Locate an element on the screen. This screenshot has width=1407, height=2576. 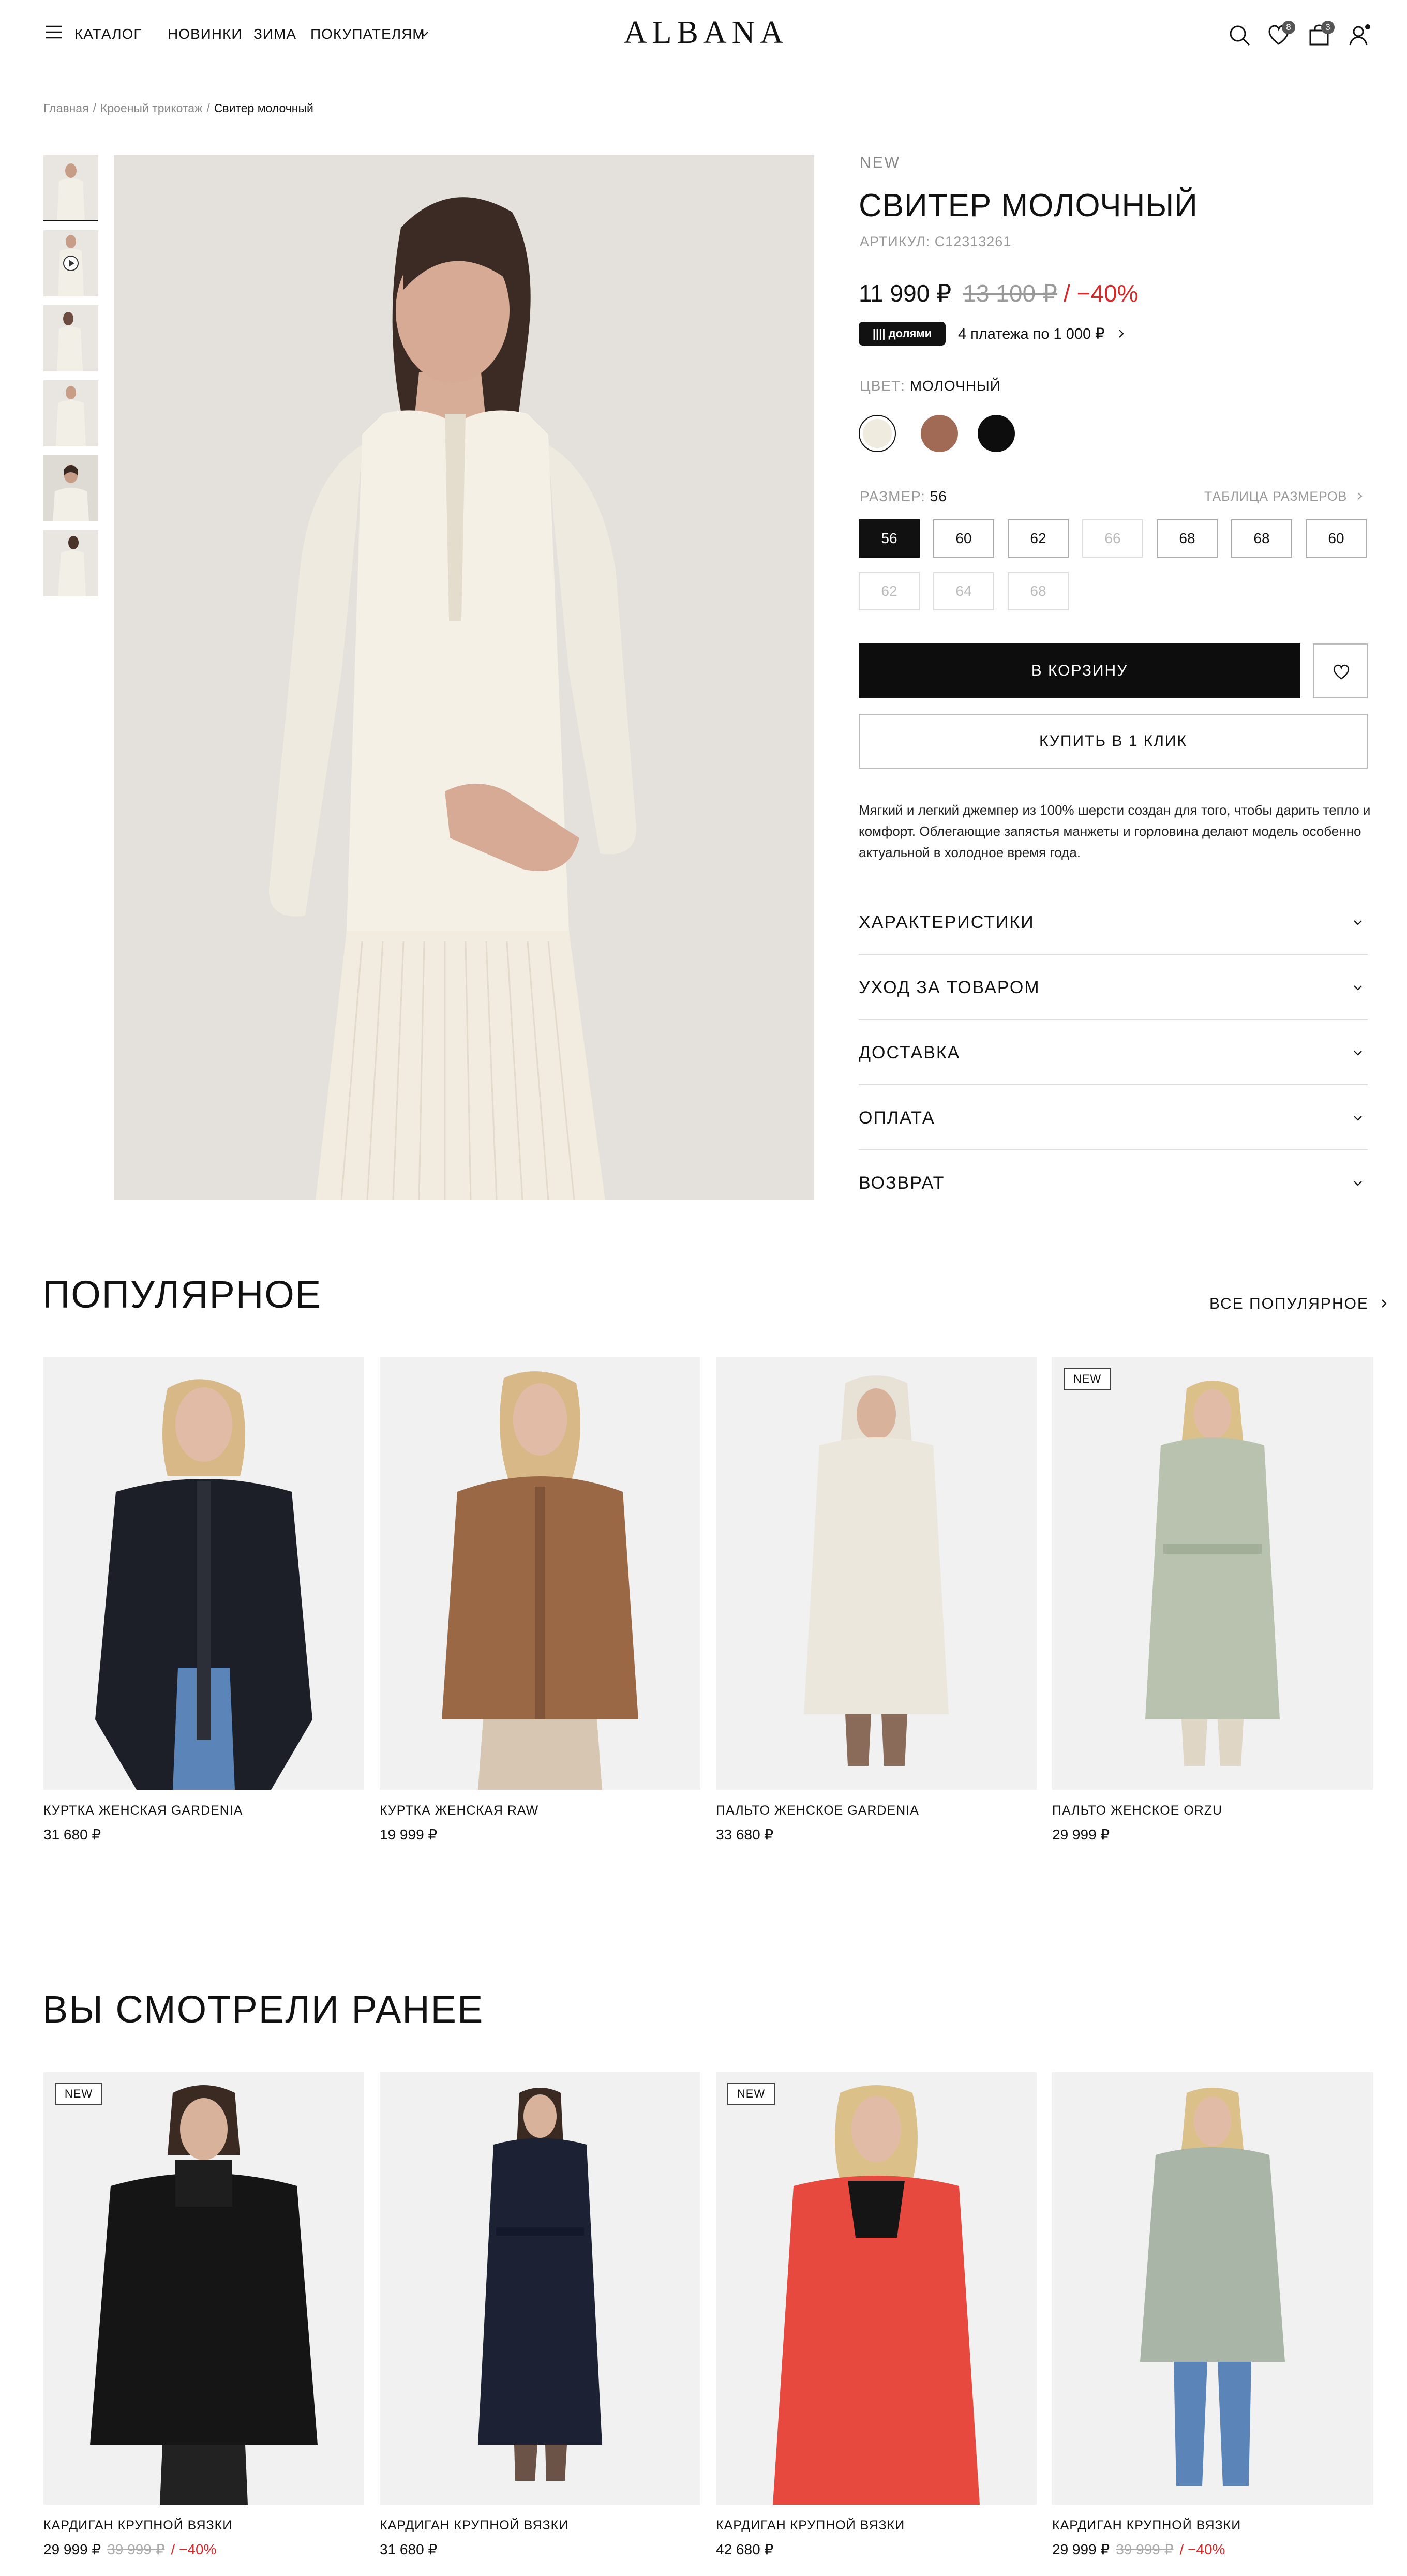
product-card-price-value: 33 680 ₽ is located at coordinates (745, 1834).